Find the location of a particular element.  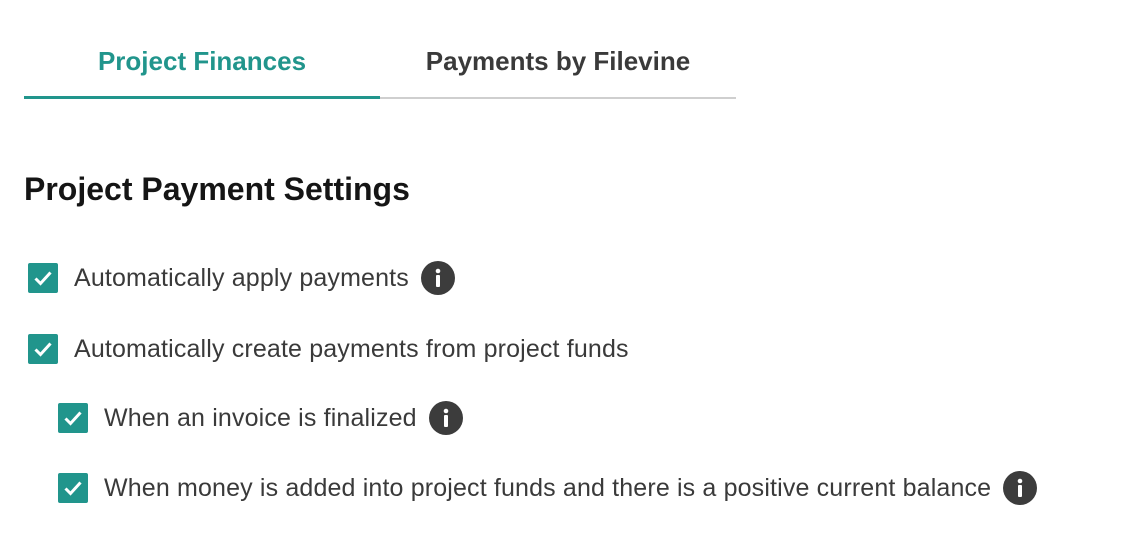

section-title: Project Payment Settings is located at coordinates (217, 189).